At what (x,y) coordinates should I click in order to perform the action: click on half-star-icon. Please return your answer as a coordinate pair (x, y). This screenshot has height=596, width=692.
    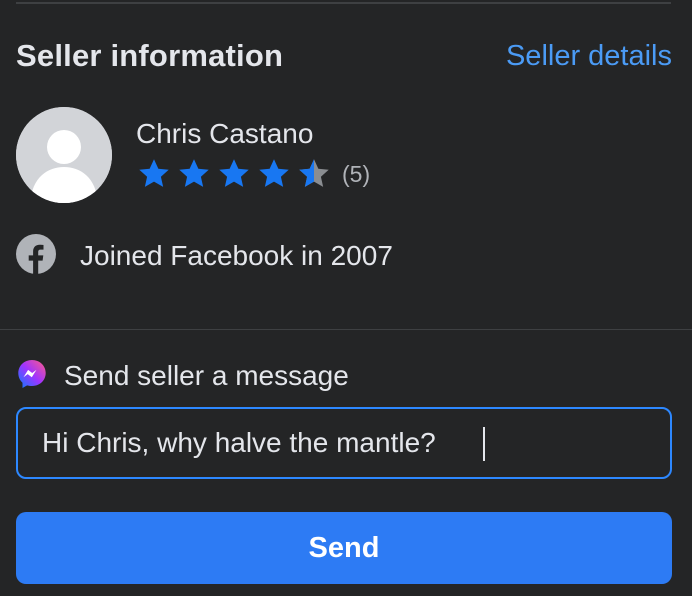
    Looking at the image, I should click on (314, 174).